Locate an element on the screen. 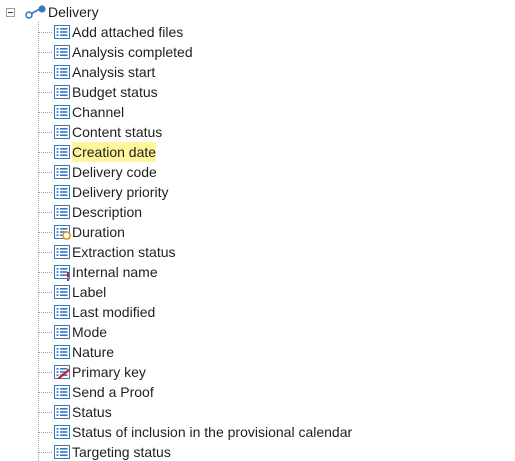  tree-item: Mode is located at coordinates (72, 332).